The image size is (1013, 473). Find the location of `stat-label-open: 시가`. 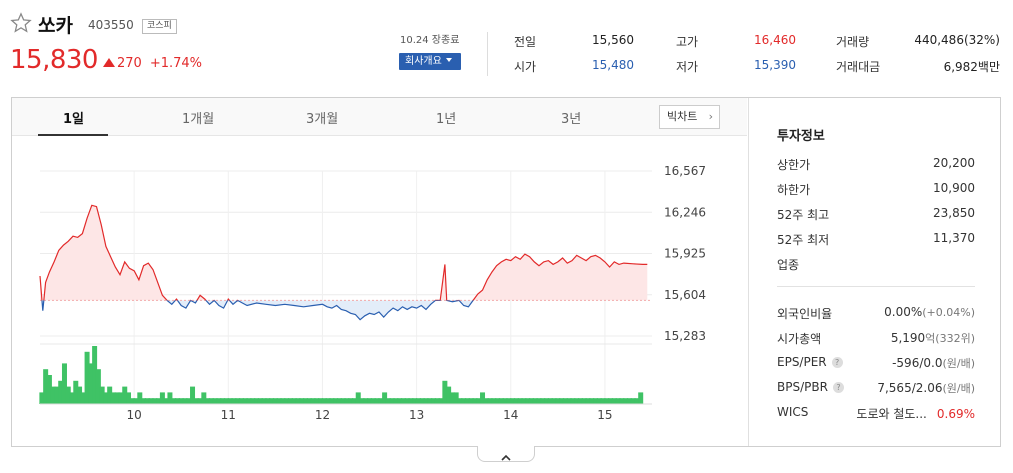

stat-label-open: 시가 is located at coordinates (525, 67).